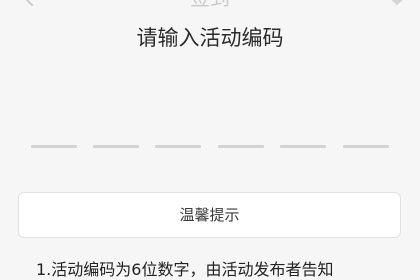  I want to click on heart-icon, so click(397, 4).